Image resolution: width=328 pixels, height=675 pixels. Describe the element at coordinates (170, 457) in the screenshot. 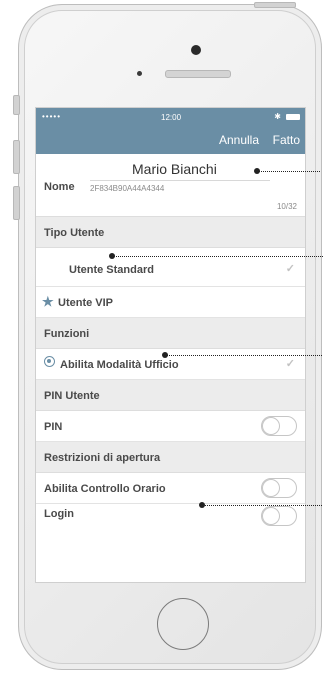

I see `section-restrizioni: Restrizioni di apertura` at that location.